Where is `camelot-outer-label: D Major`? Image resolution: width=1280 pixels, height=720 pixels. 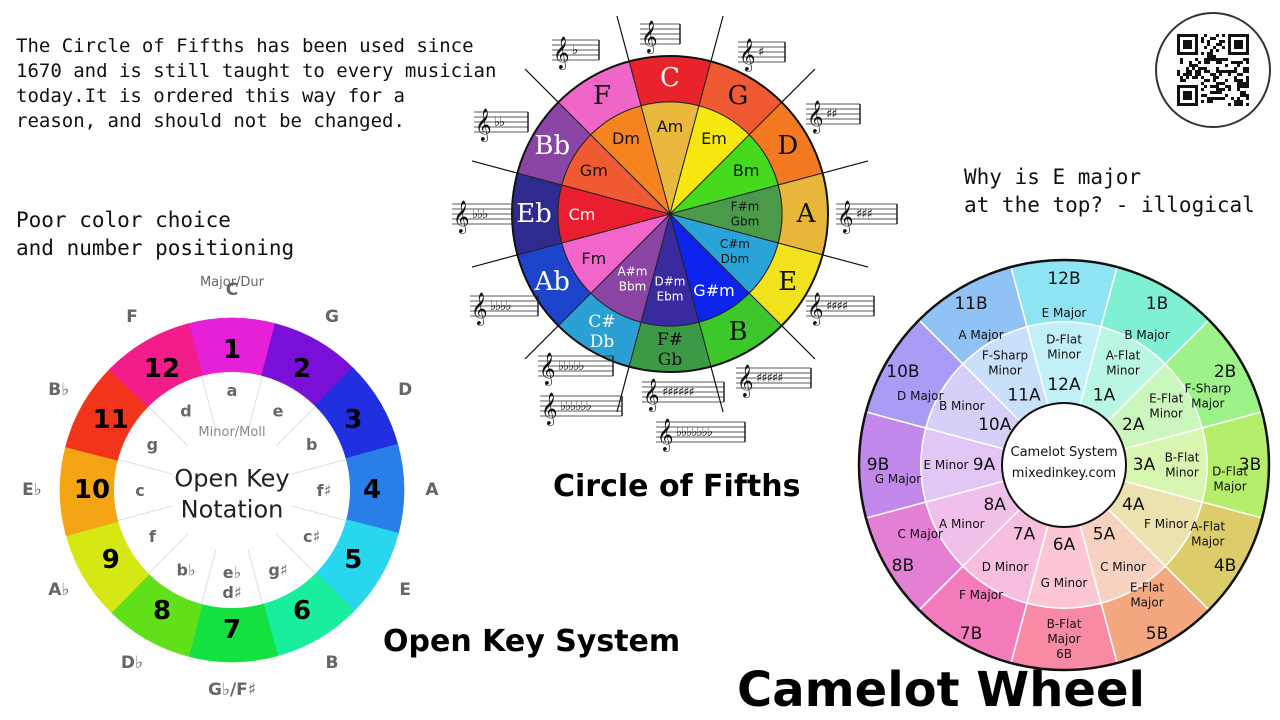 camelot-outer-label: D Major is located at coordinates (920, 396).